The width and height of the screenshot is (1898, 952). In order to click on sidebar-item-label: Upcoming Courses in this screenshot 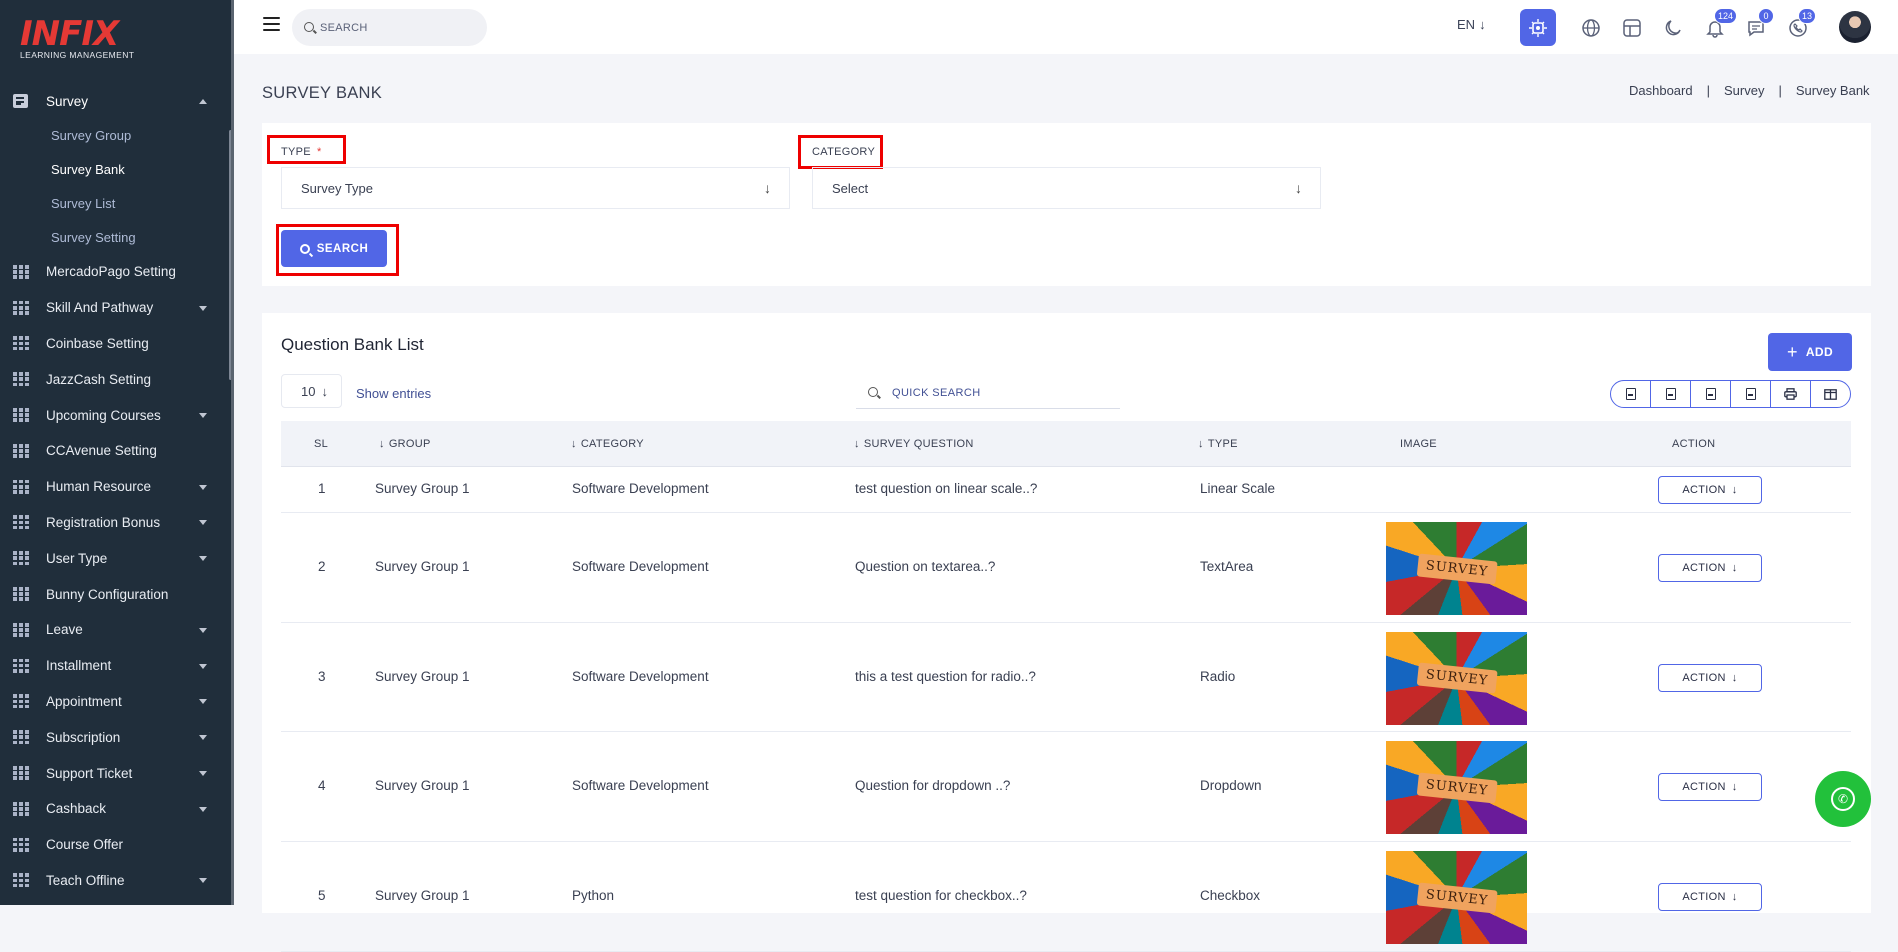, I will do `click(103, 415)`.